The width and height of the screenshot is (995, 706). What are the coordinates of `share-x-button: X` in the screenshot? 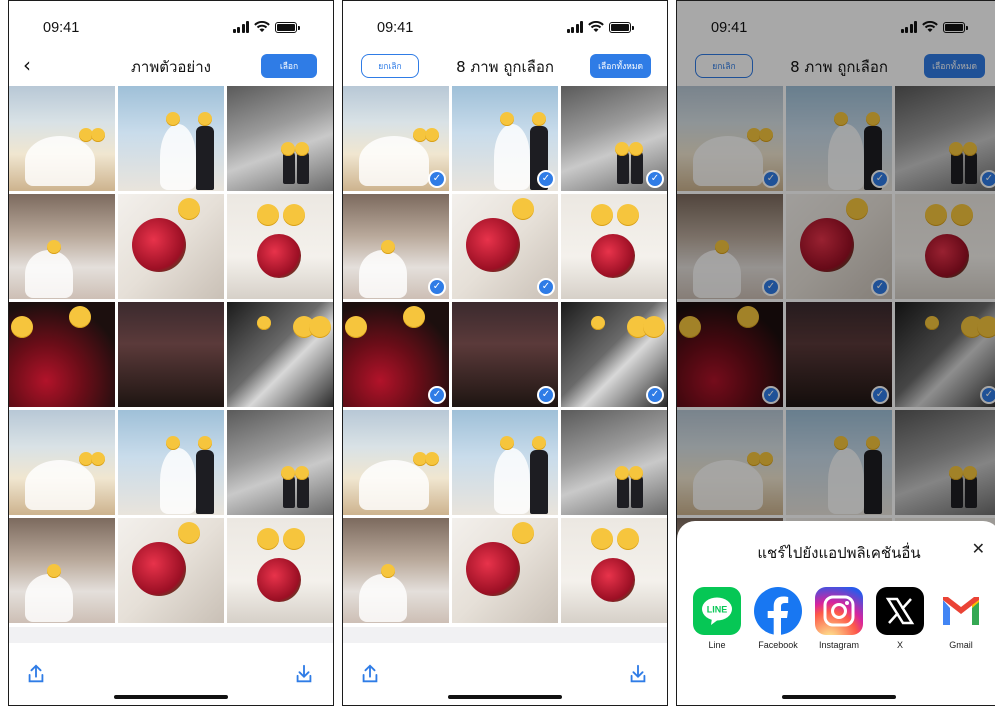 It's located at (900, 618).